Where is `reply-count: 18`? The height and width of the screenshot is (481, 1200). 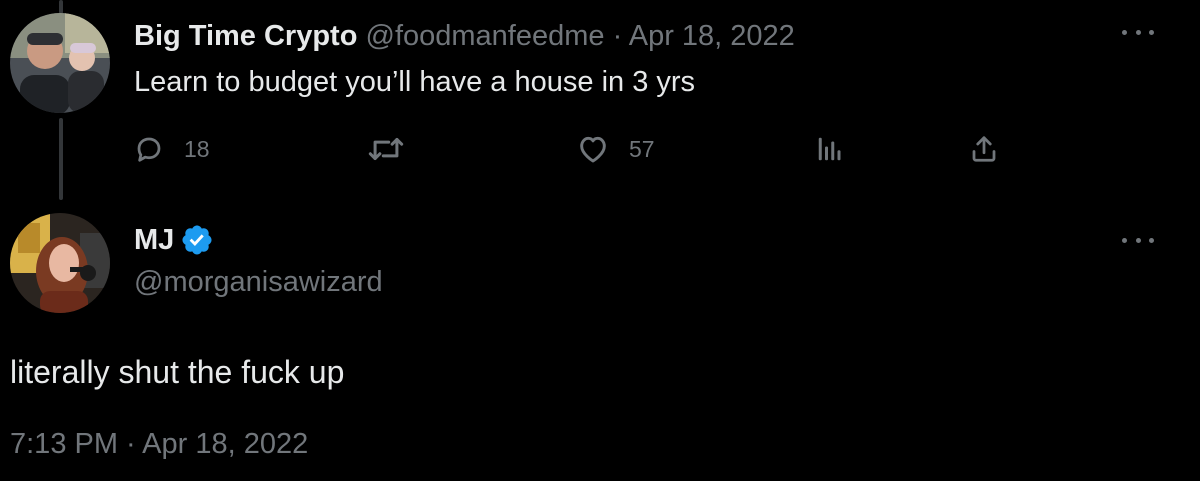 reply-count: 18 is located at coordinates (197, 148).